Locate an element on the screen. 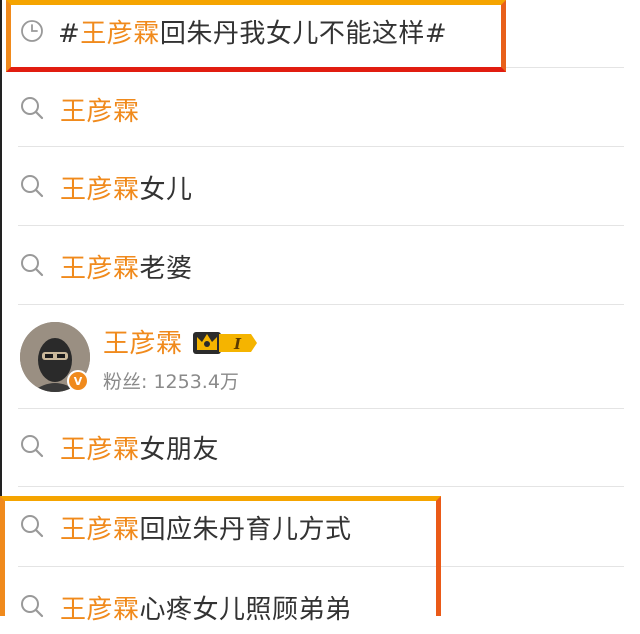 Image resolution: width=640 pixels, height=634 pixels. suggestion-text: 王彦霖女朋友 is located at coordinates (139, 447).